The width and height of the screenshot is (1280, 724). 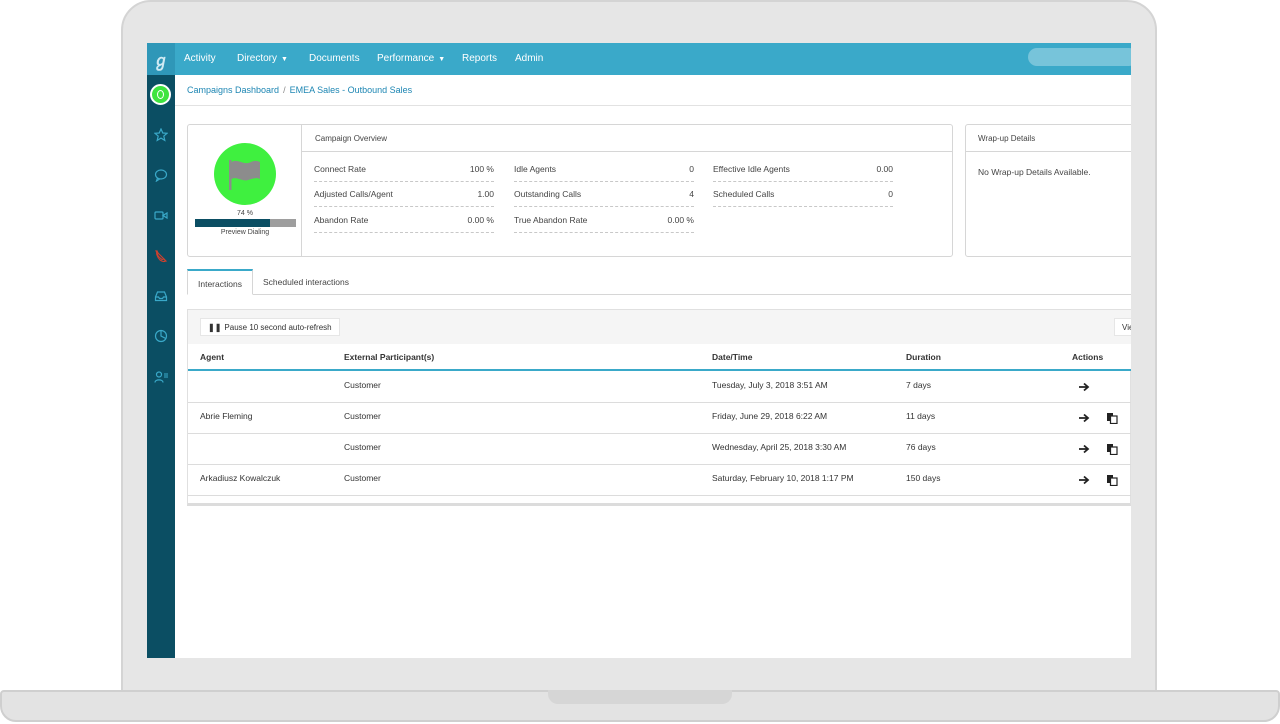 What do you see at coordinates (884, 169) in the screenshot?
I see `metric-value: 0.00` at bounding box center [884, 169].